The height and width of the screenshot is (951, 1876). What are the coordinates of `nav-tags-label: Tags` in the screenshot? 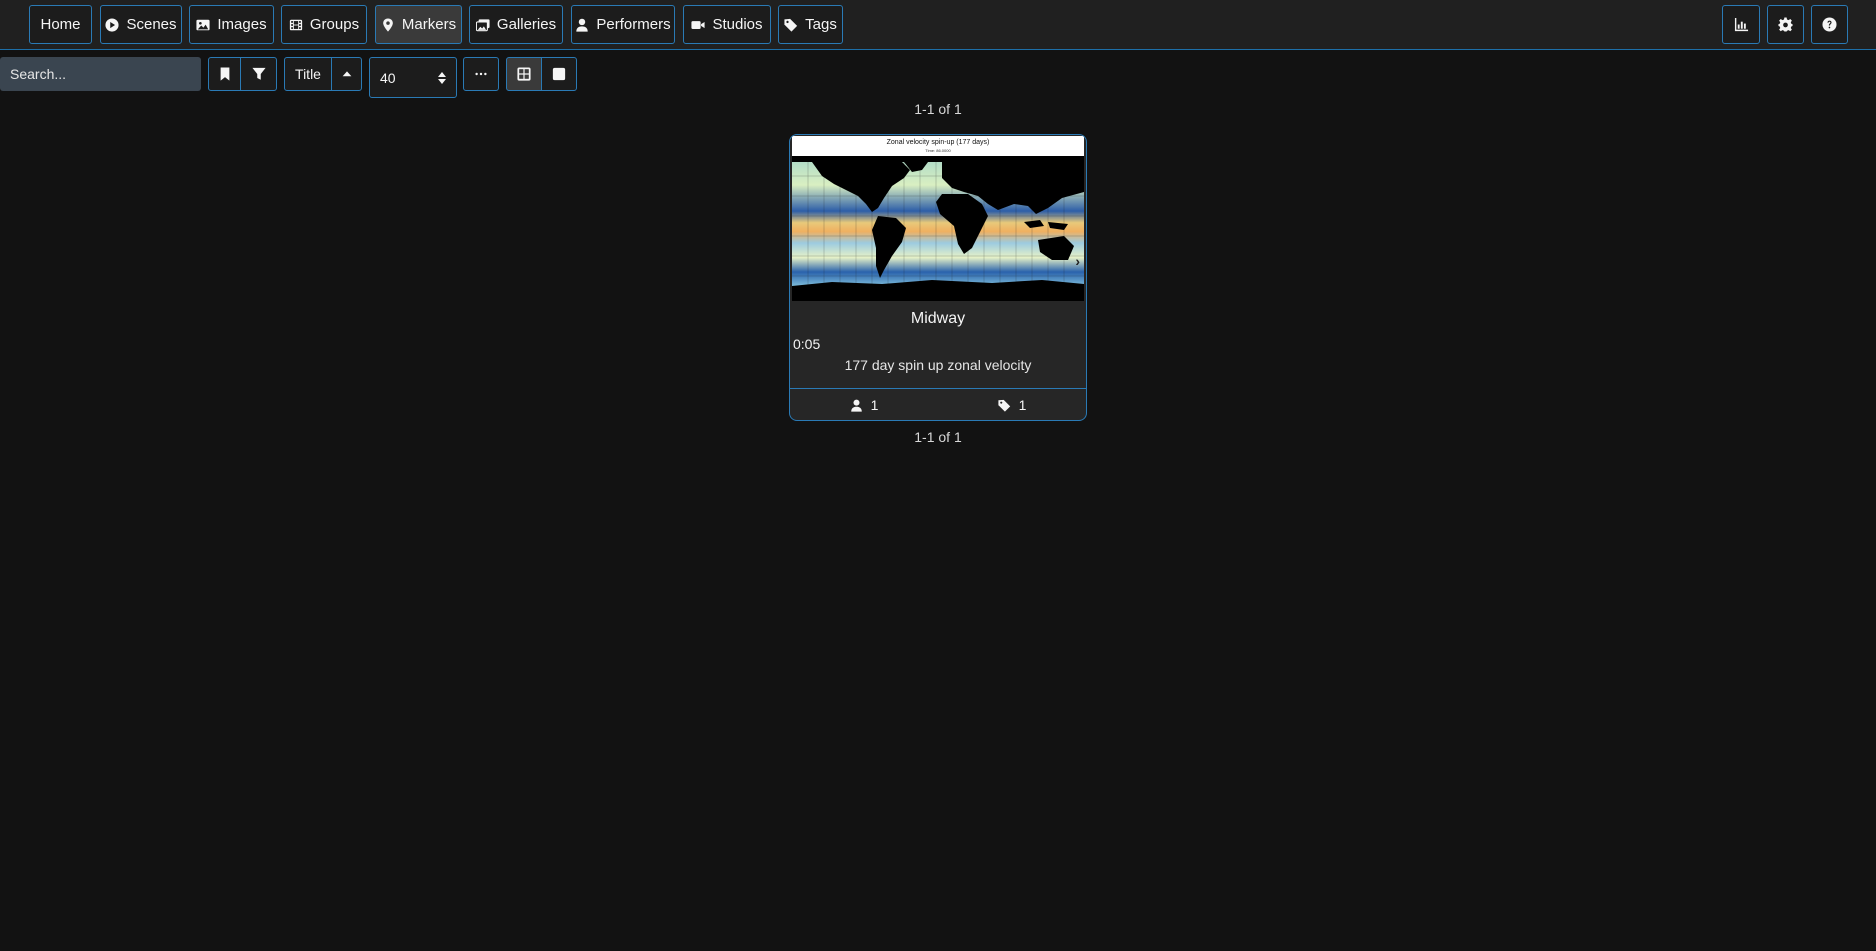 It's located at (821, 24).